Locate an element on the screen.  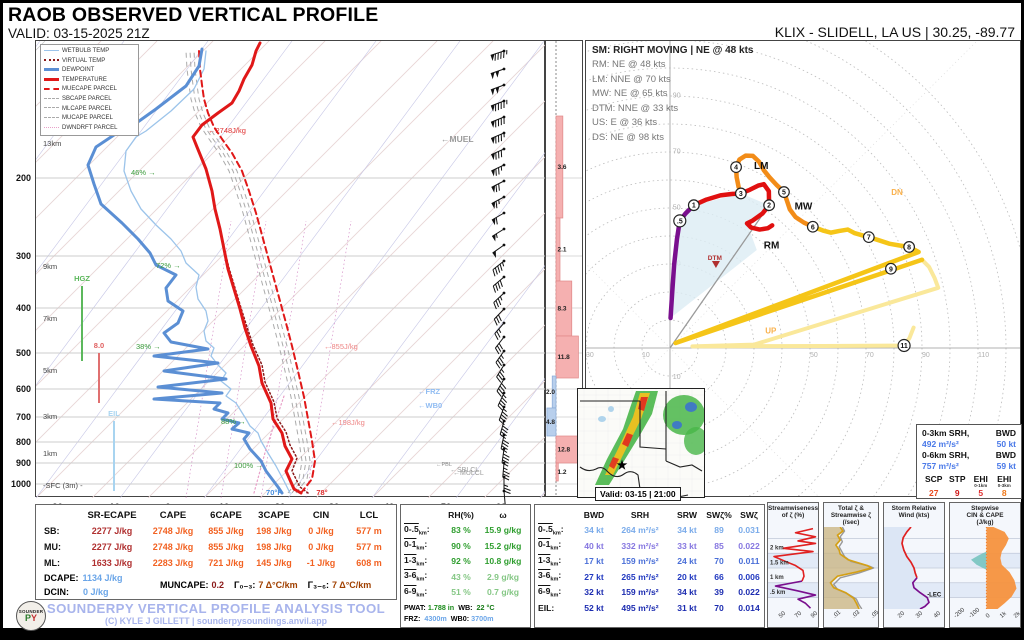
cell-value: 159 m²/s² is located at coordinates (640, 592).